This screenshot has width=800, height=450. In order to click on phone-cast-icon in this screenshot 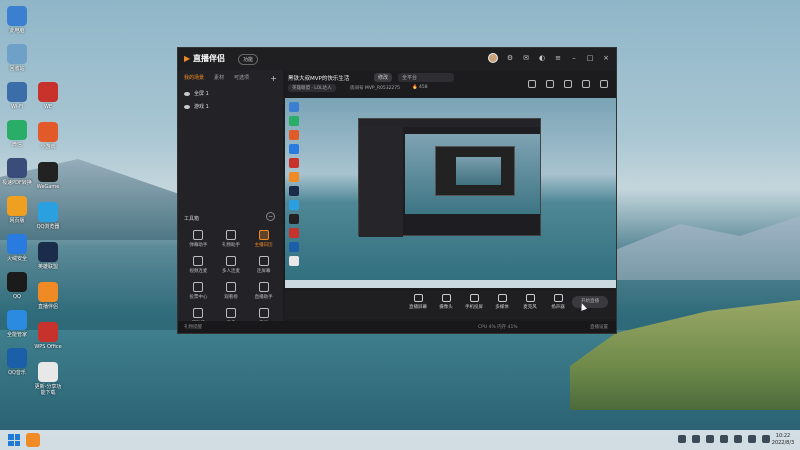, I will do `click(474, 298)`.